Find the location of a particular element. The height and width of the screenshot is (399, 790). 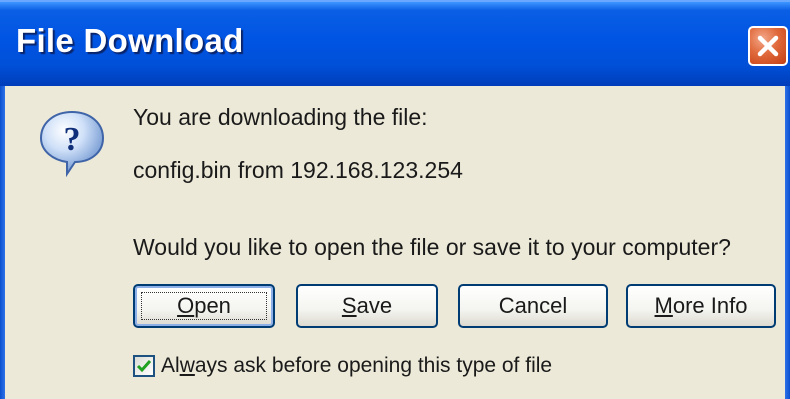

save-button-label: Save is located at coordinates (367, 305).